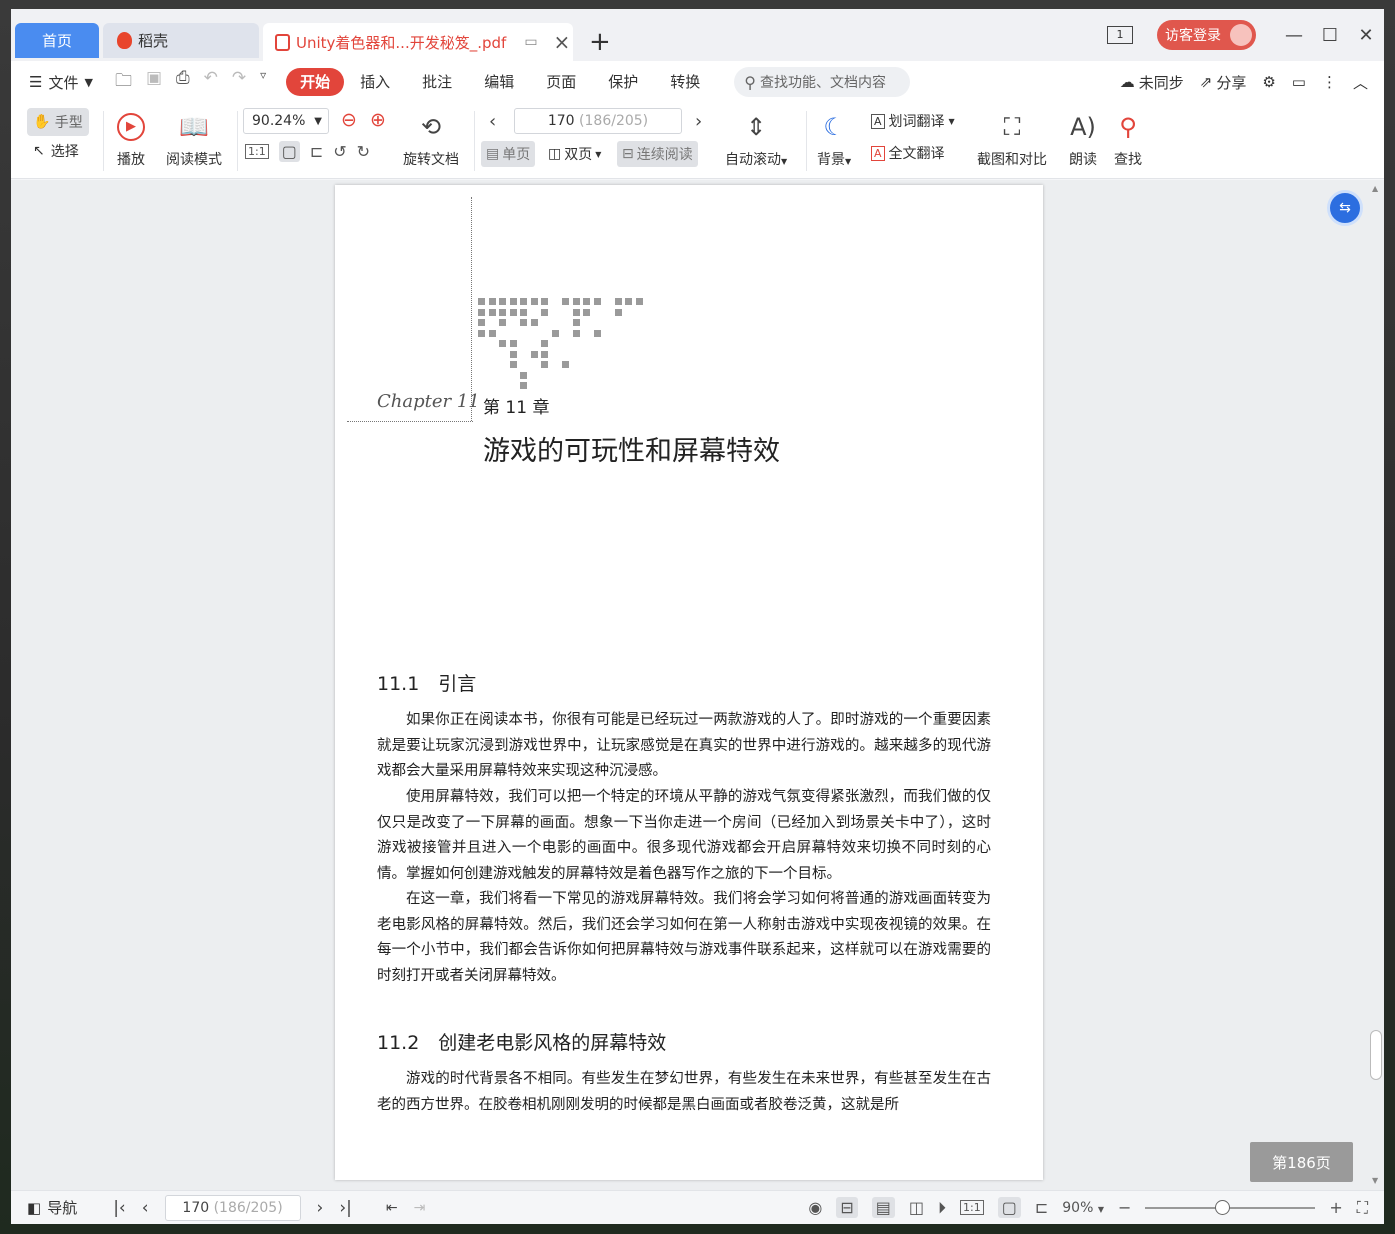 The image size is (1395, 1234). Describe the element at coordinates (1366, 35) in the screenshot. I see `close-window-icon: ✕` at that location.